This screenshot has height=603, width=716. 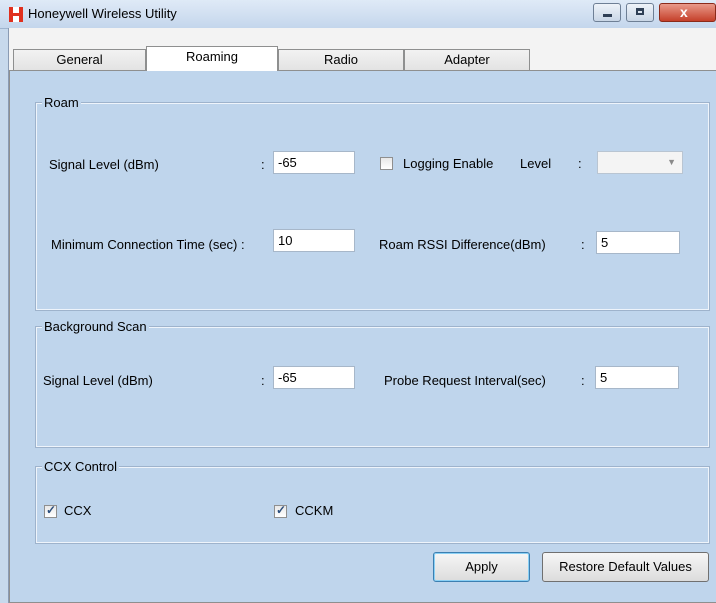 What do you see at coordinates (448, 163) in the screenshot?
I see `logging-enable-label: Logging Enable` at bounding box center [448, 163].